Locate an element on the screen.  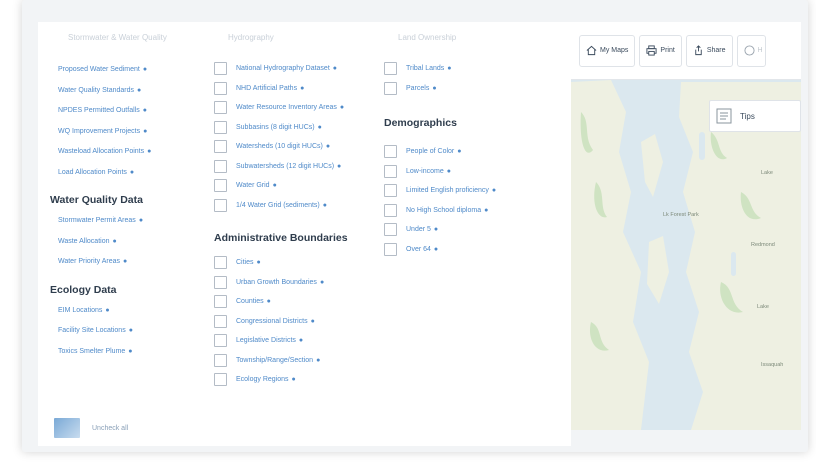
layer-label: Over 64 is located at coordinates (418, 250).